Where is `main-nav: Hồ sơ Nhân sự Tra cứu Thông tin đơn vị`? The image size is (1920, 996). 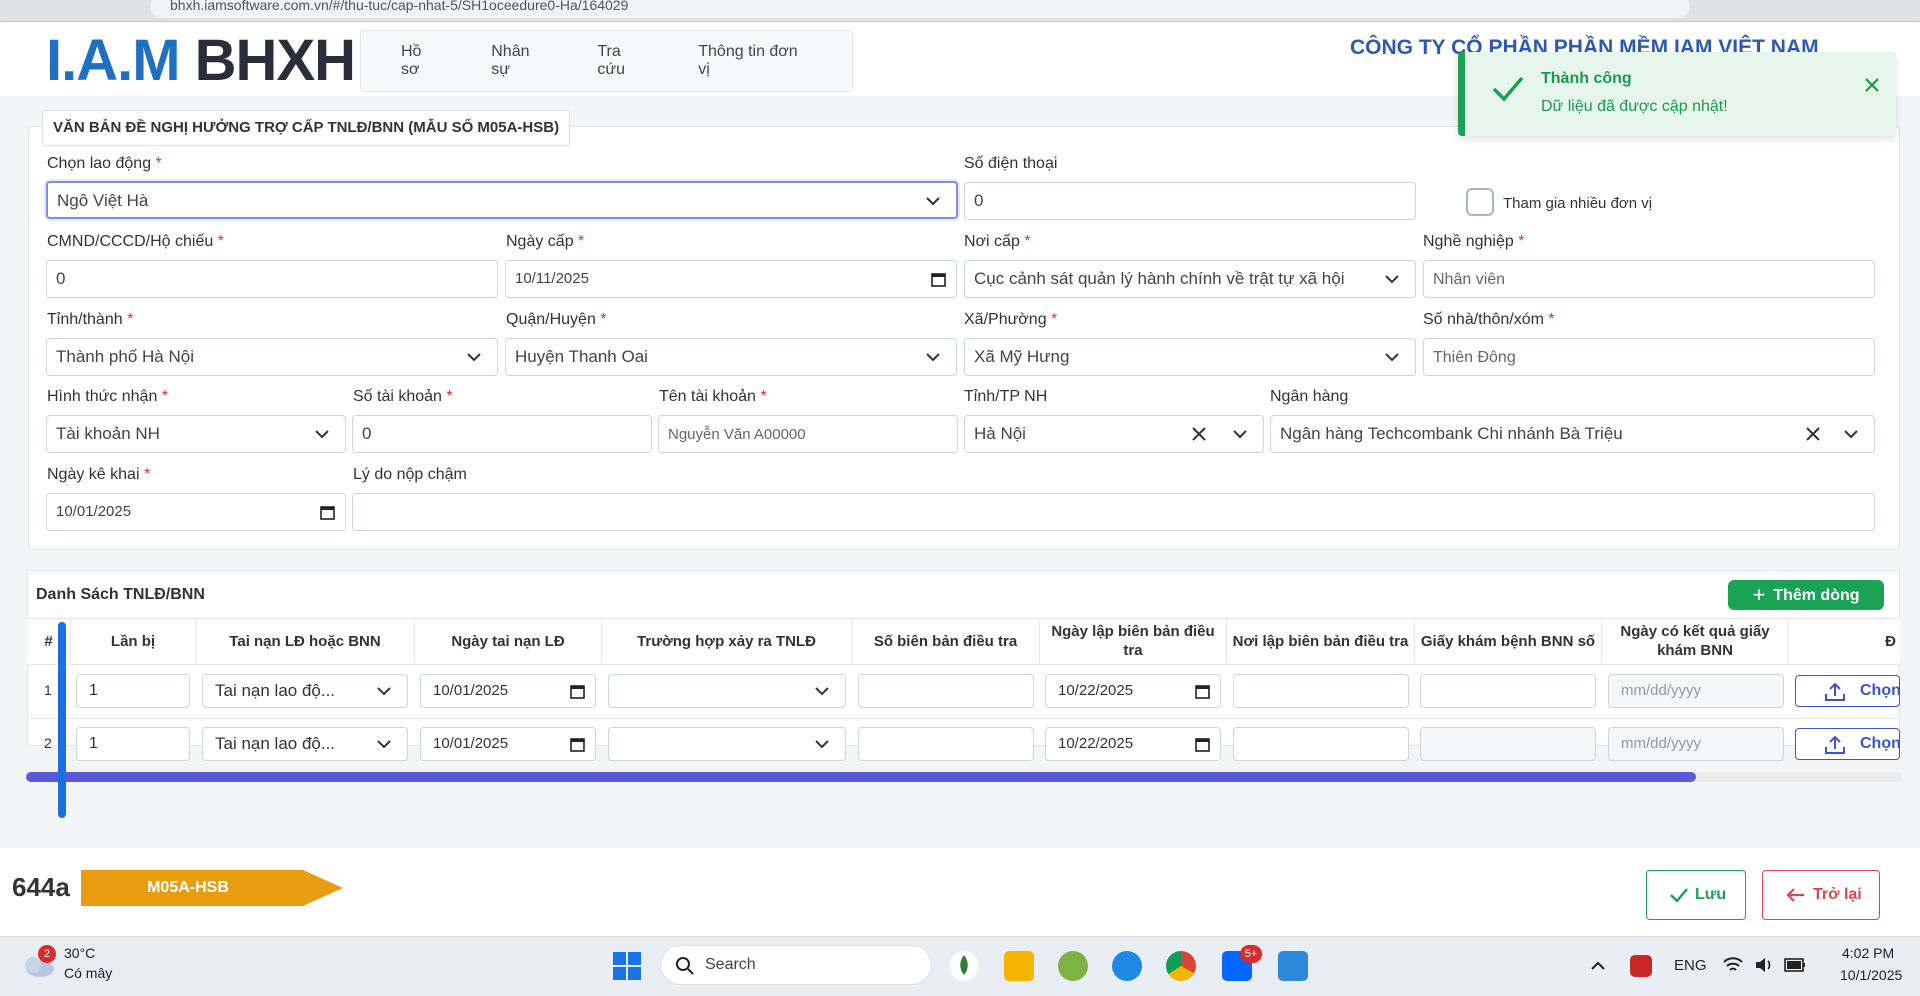 main-nav: Hồ sơ Nhân sự Tra cứu Thông tin đơn vị is located at coordinates (606, 61).